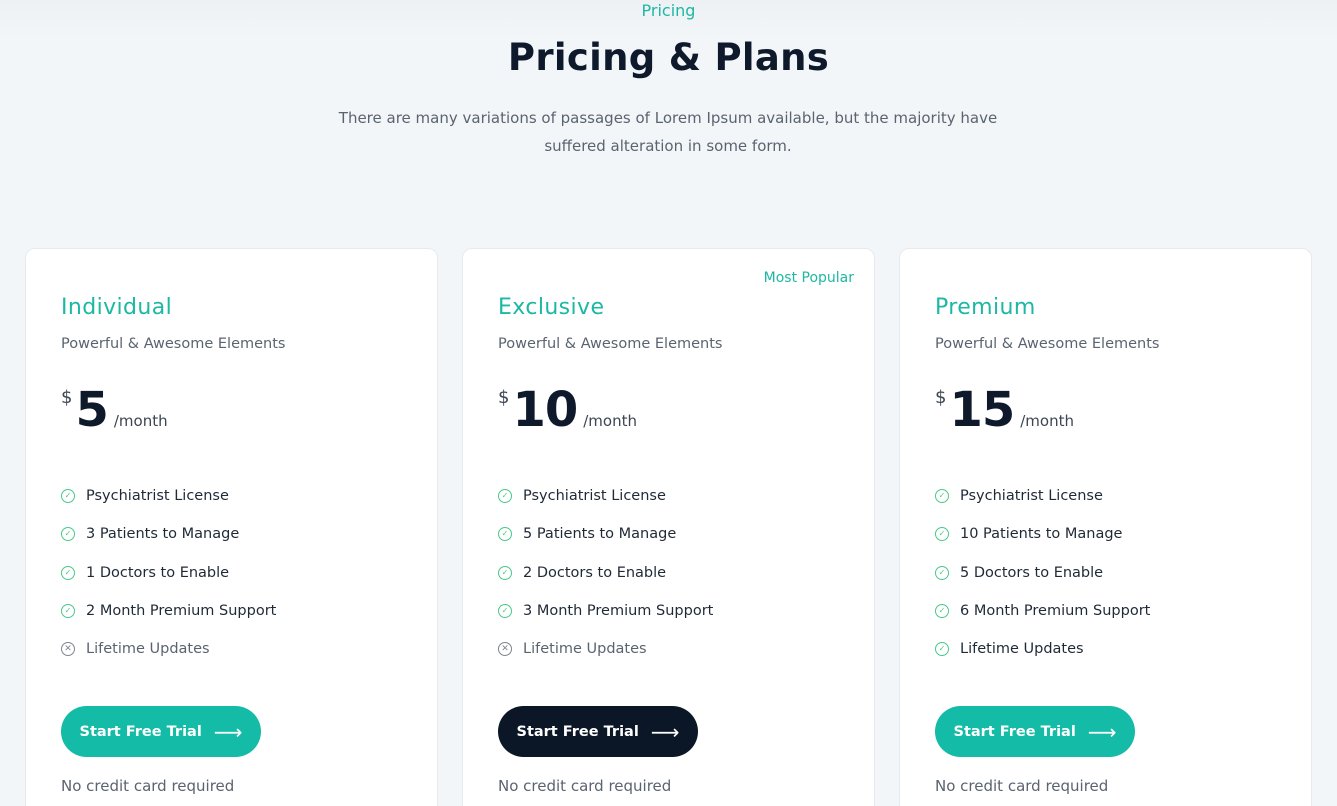 The width and height of the screenshot is (1337, 806). Describe the element at coordinates (114, 411) in the screenshot. I see `plan-price: $ 5 /month` at that location.